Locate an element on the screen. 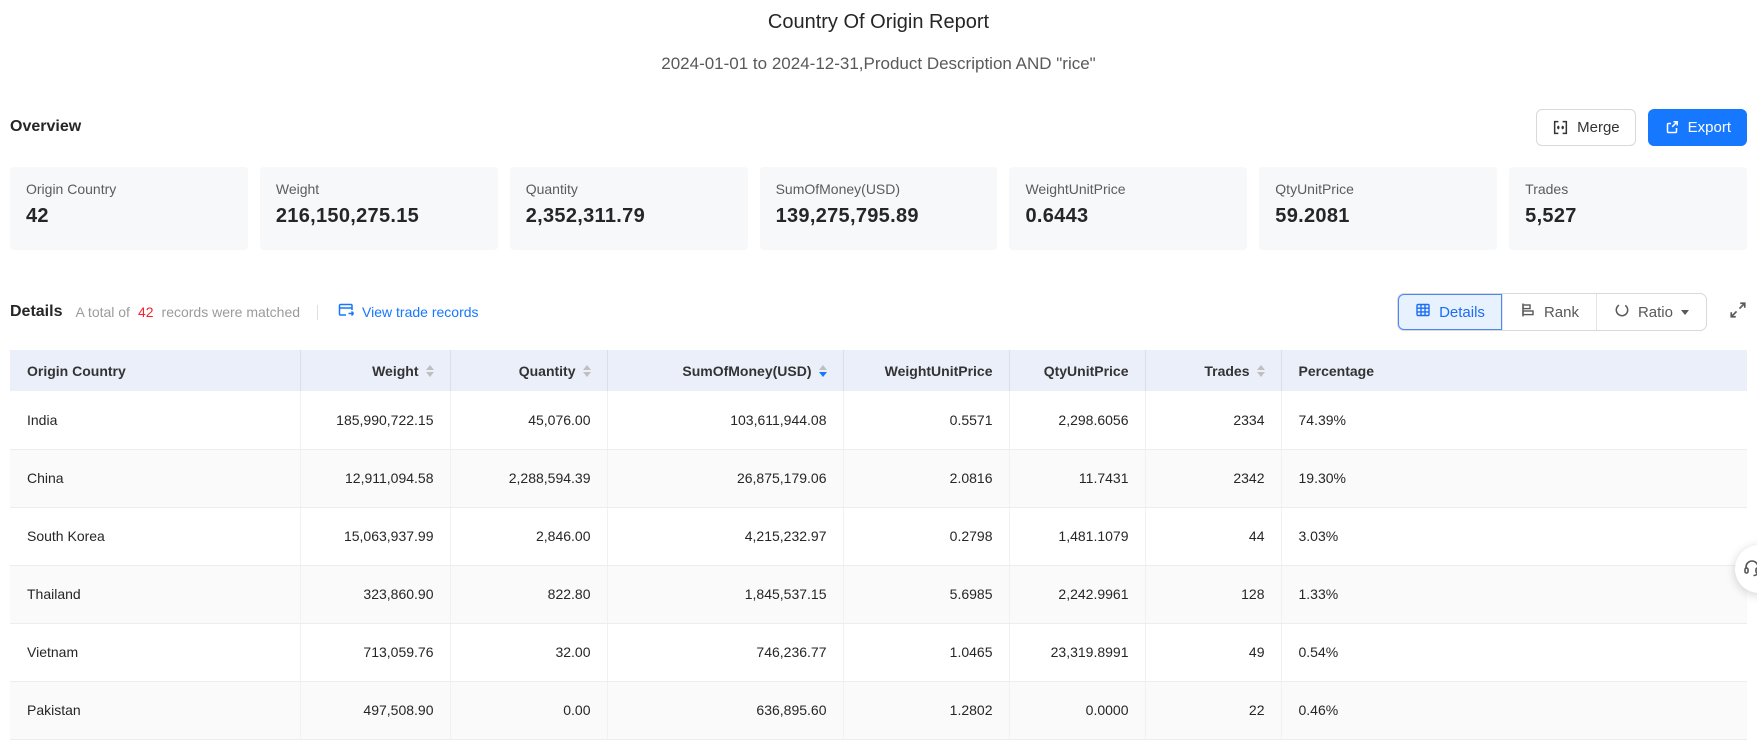 The height and width of the screenshot is (750, 1757). stat-card-weight-unit-price: WeightUnitPrice 0.6443 is located at coordinates (1128, 208).